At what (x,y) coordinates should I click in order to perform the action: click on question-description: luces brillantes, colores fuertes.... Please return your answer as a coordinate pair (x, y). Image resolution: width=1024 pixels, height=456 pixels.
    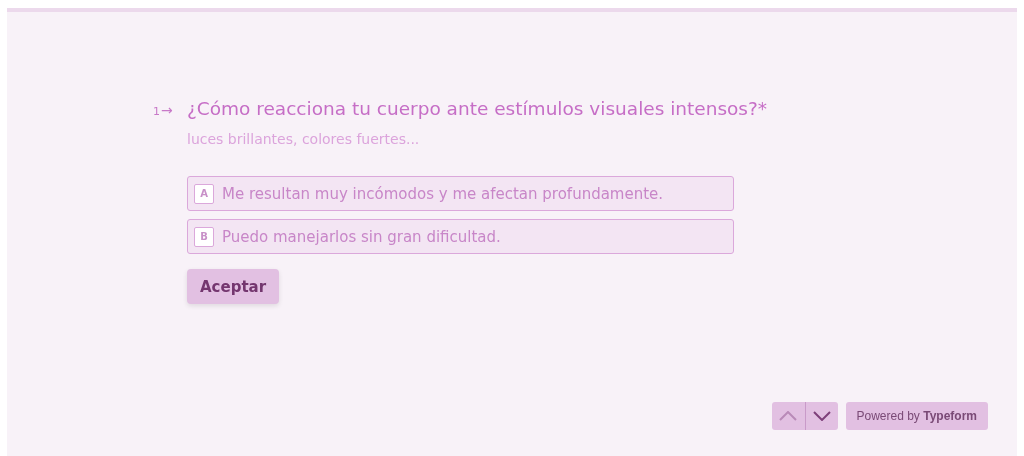
    Looking at the image, I should click on (304, 139).